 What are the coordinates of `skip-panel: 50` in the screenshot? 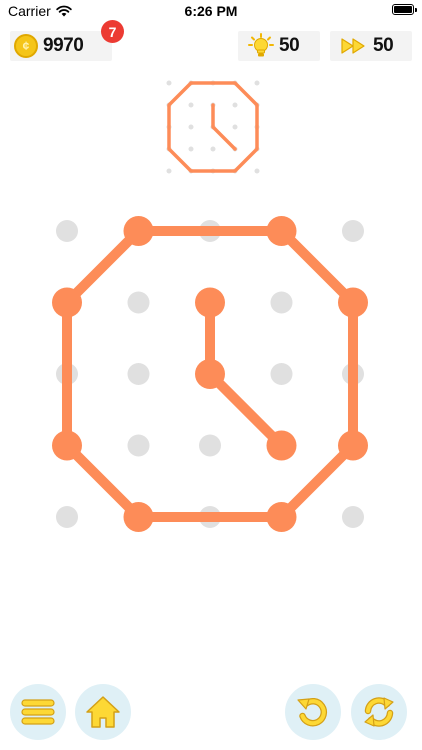 It's located at (371, 46).